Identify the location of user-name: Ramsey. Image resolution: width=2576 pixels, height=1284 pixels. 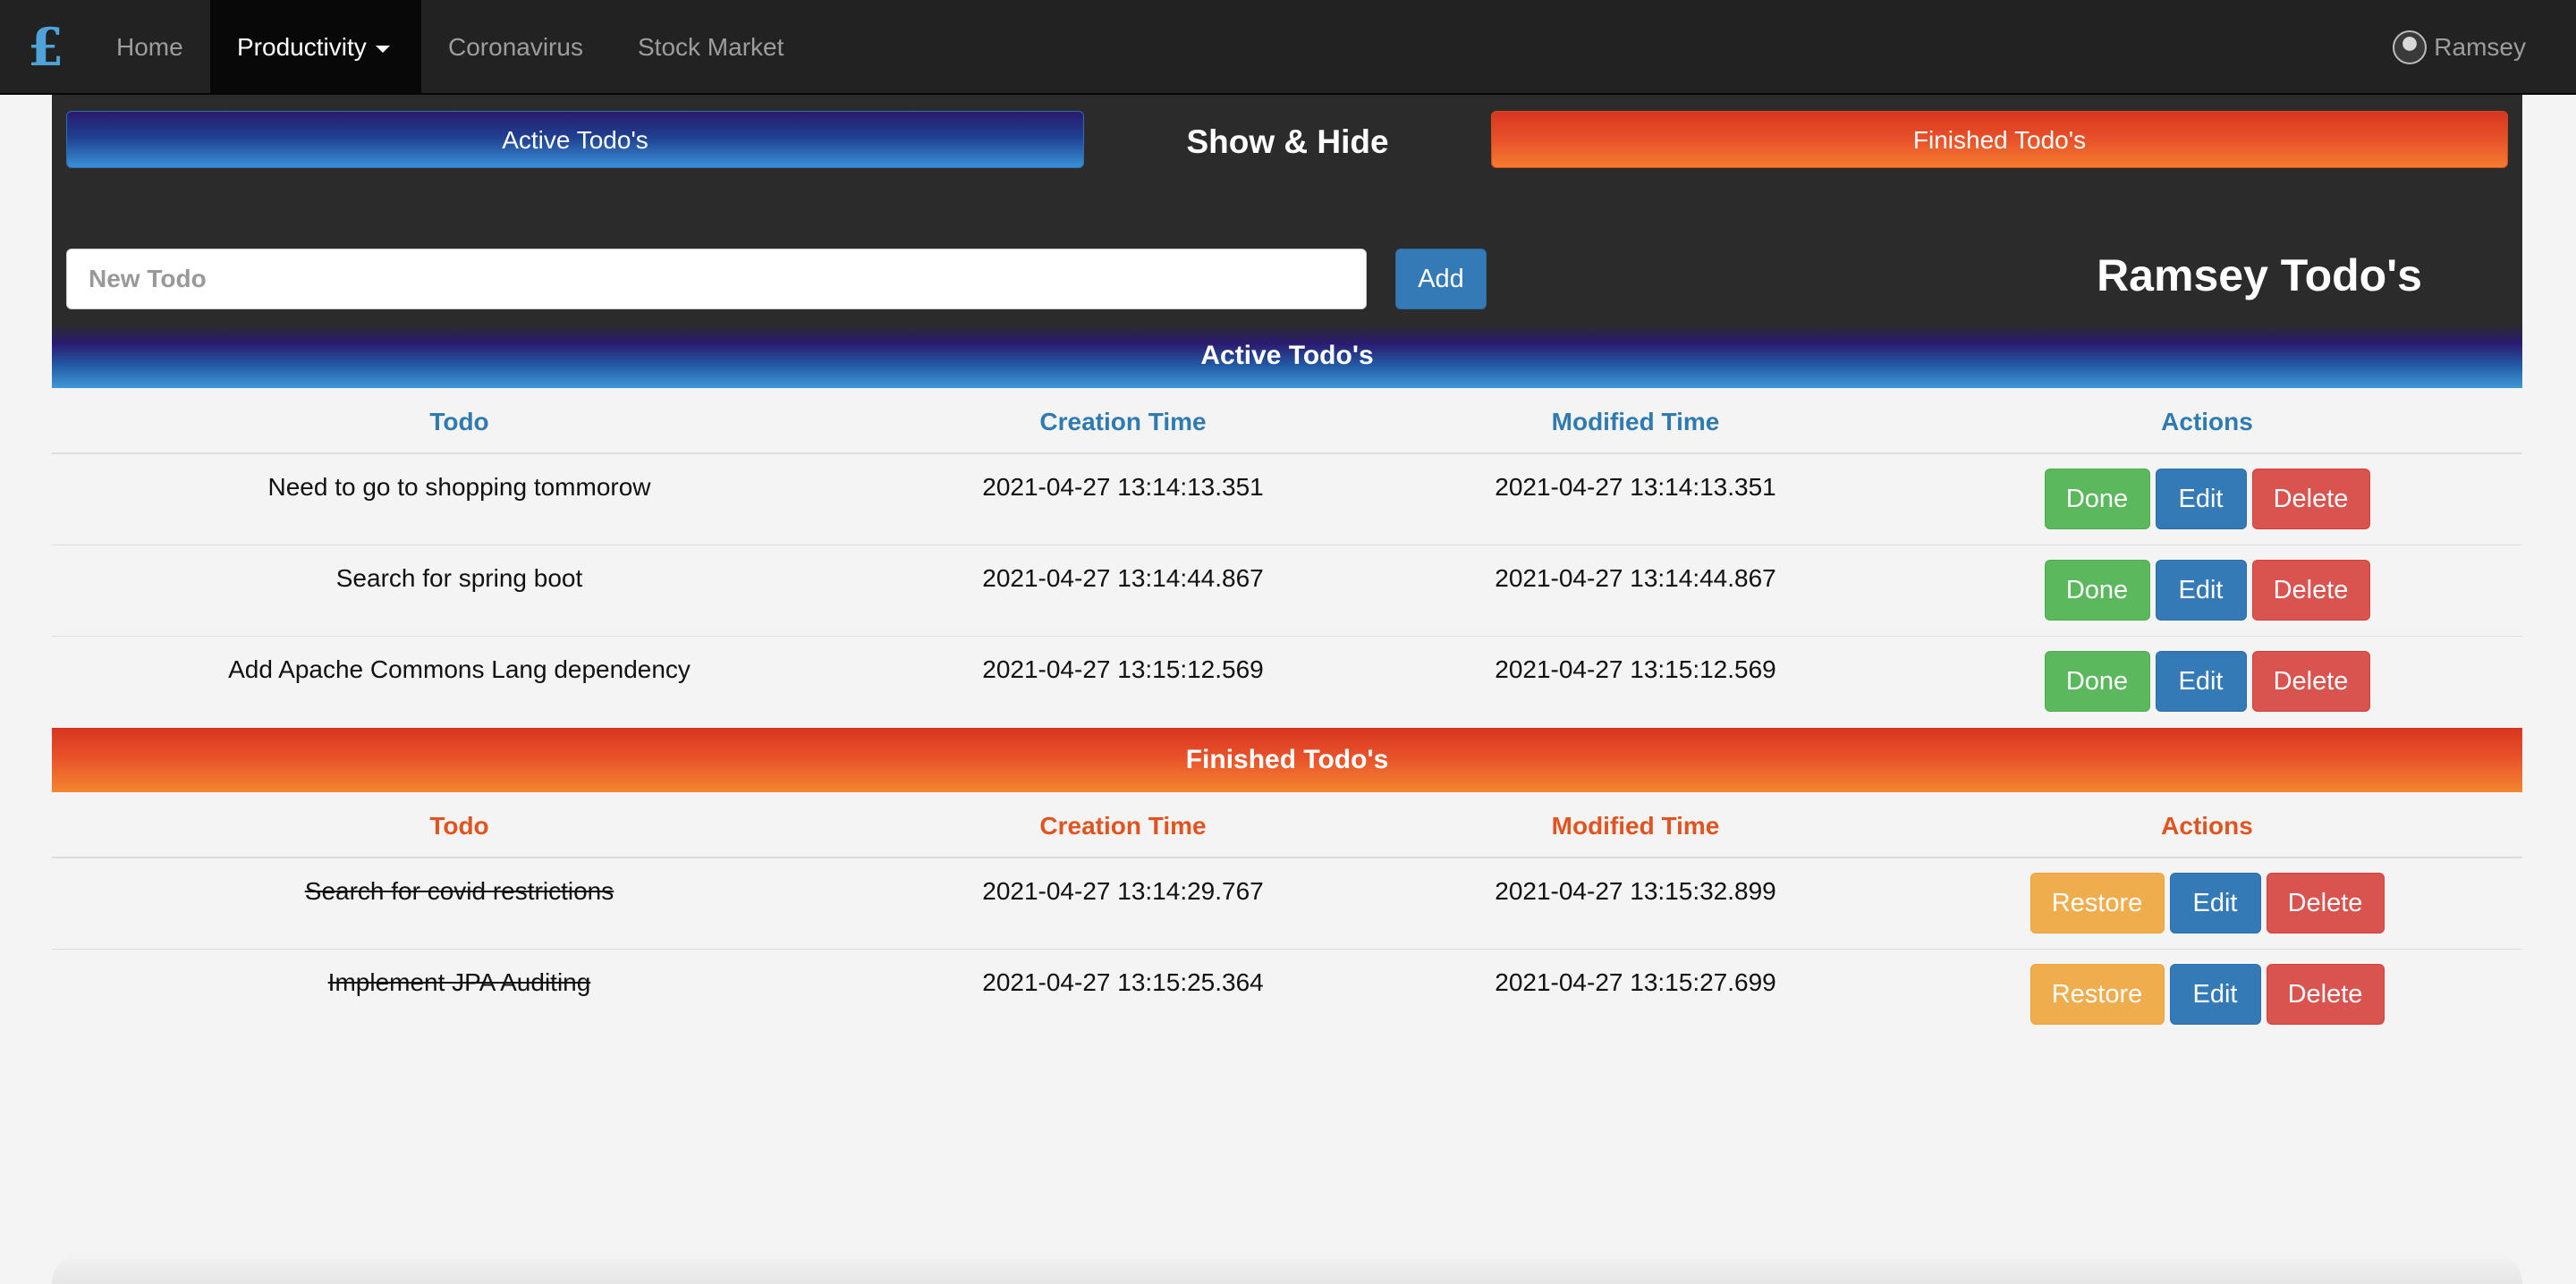
(2480, 47).